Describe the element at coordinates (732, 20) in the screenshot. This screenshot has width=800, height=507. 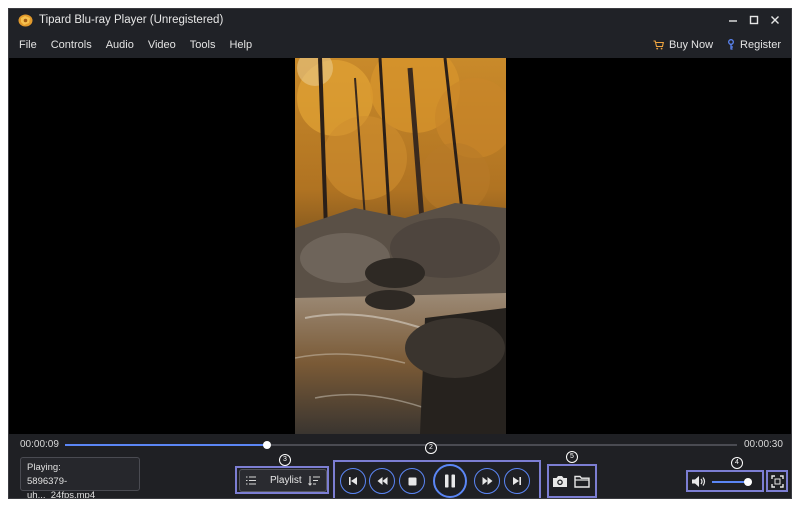
I see `minimize-icon` at that location.